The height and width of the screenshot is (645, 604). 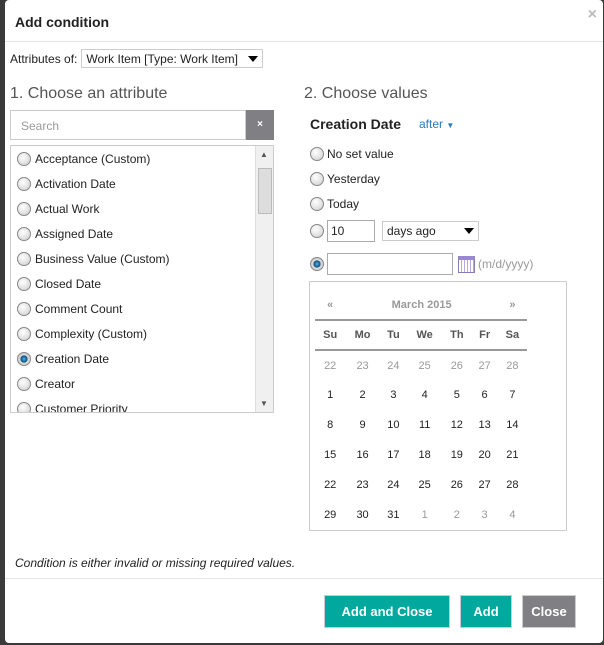 I want to click on calendar-day: 11, so click(x=424, y=425).